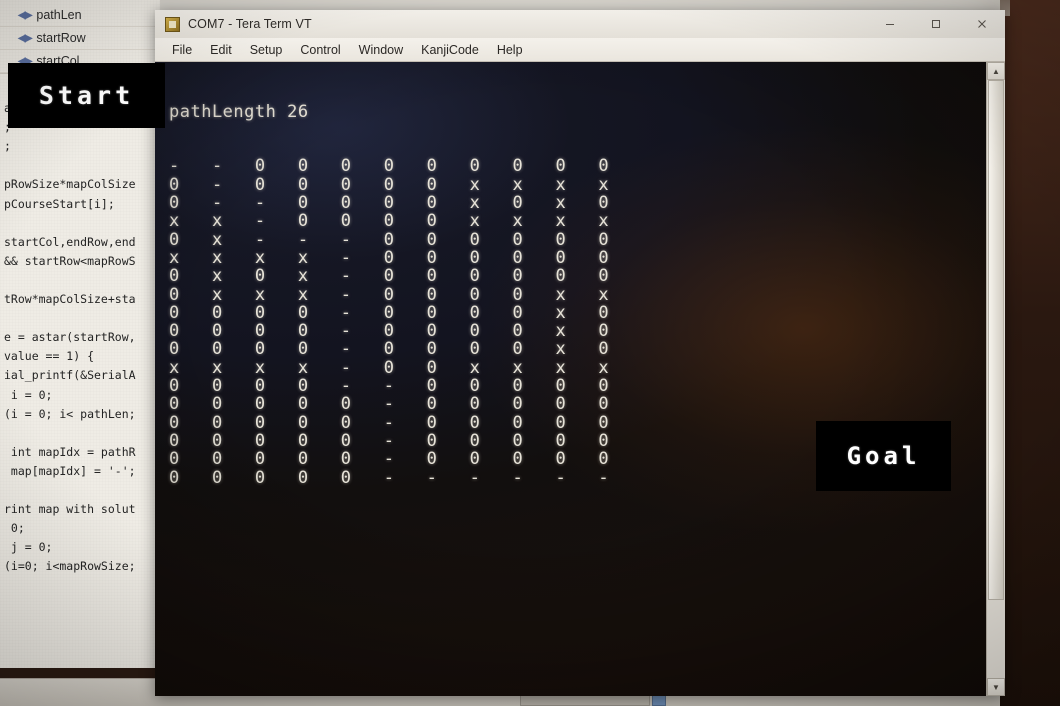  What do you see at coordinates (221, 50) in the screenshot?
I see `menu-item-edit: Edit` at bounding box center [221, 50].